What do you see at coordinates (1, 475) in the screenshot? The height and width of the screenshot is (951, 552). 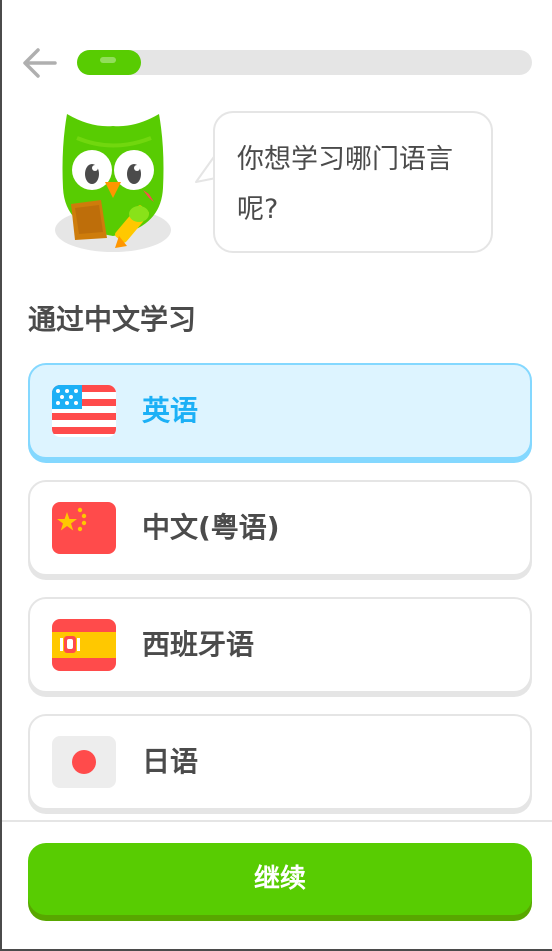 I see `window-left-border` at bounding box center [1, 475].